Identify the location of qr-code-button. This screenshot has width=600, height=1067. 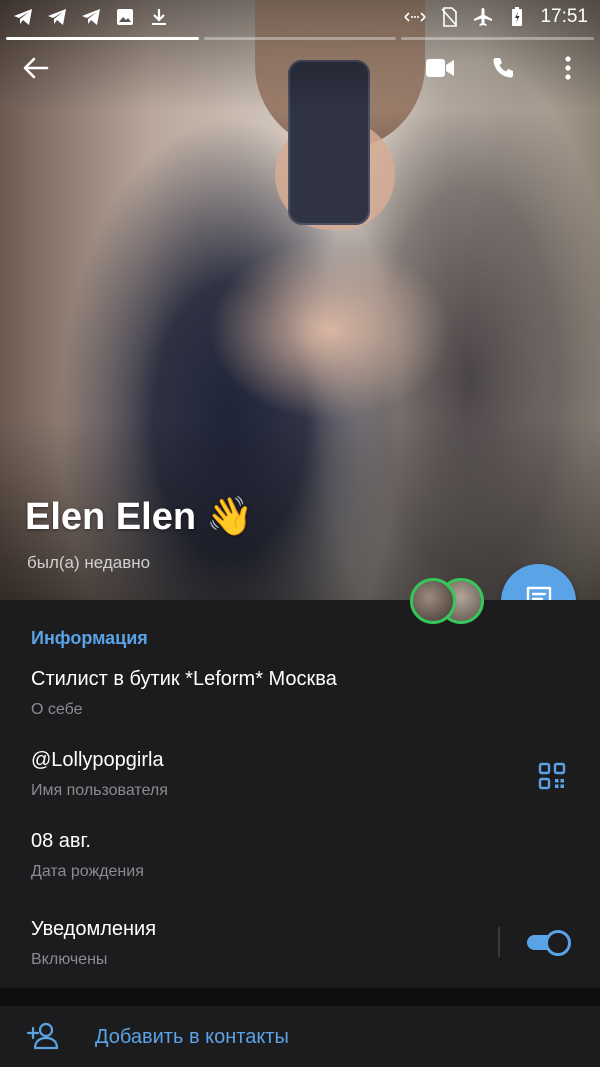
(552, 778).